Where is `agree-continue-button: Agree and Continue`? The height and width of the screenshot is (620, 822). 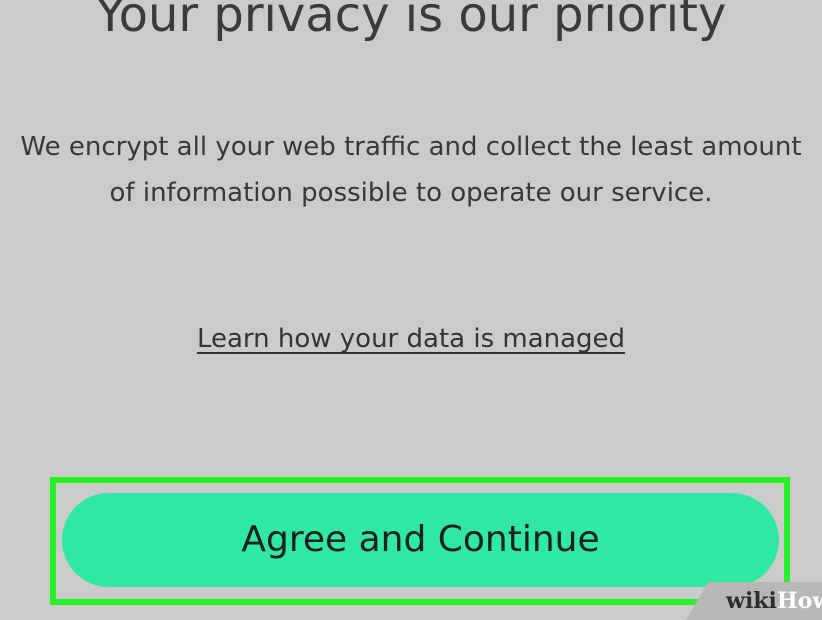
agree-continue-button: Agree and Continue is located at coordinates (420, 540).